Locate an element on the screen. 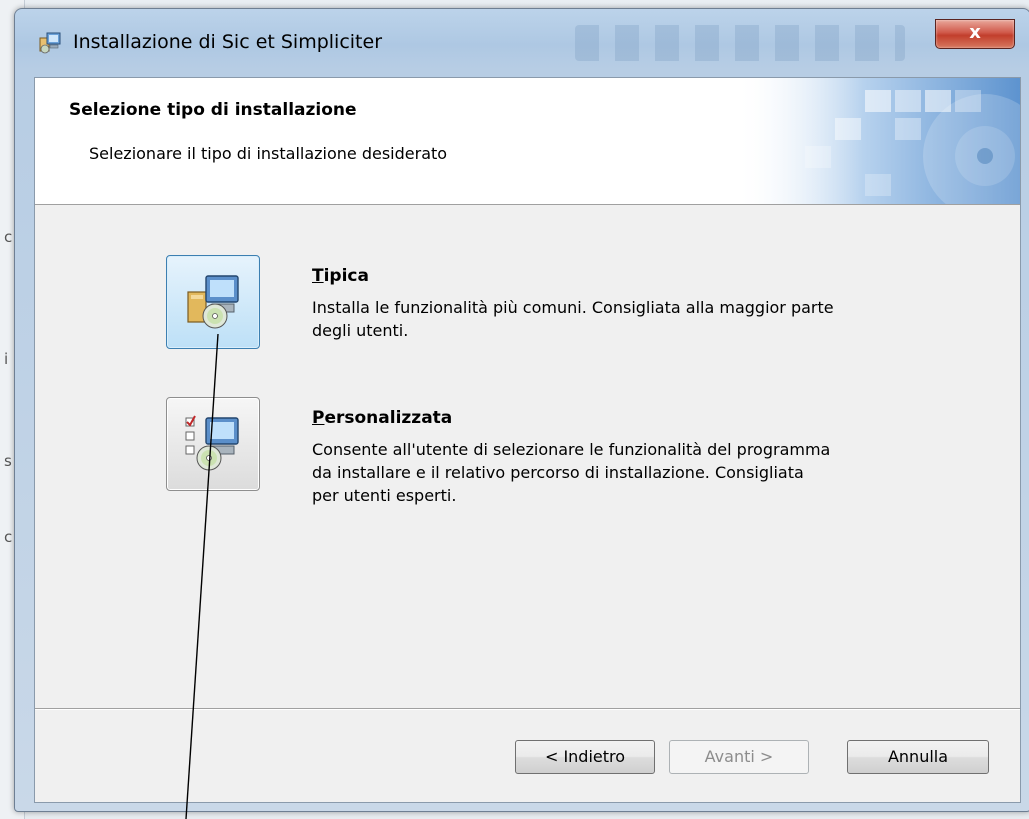 Image resolution: width=1029 pixels, height=819 pixels. back-button: < Indietro is located at coordinates (585, 757).